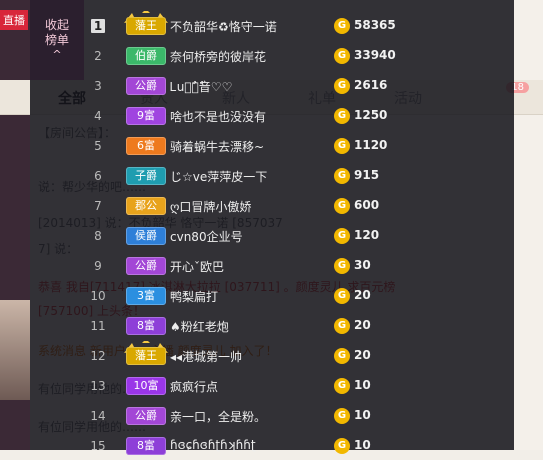 The image size is (543, 460). What do you see at coordinates (146, 146) in the screenshot?
I see `level-badge: 6富` at bounding box center [146, 146].